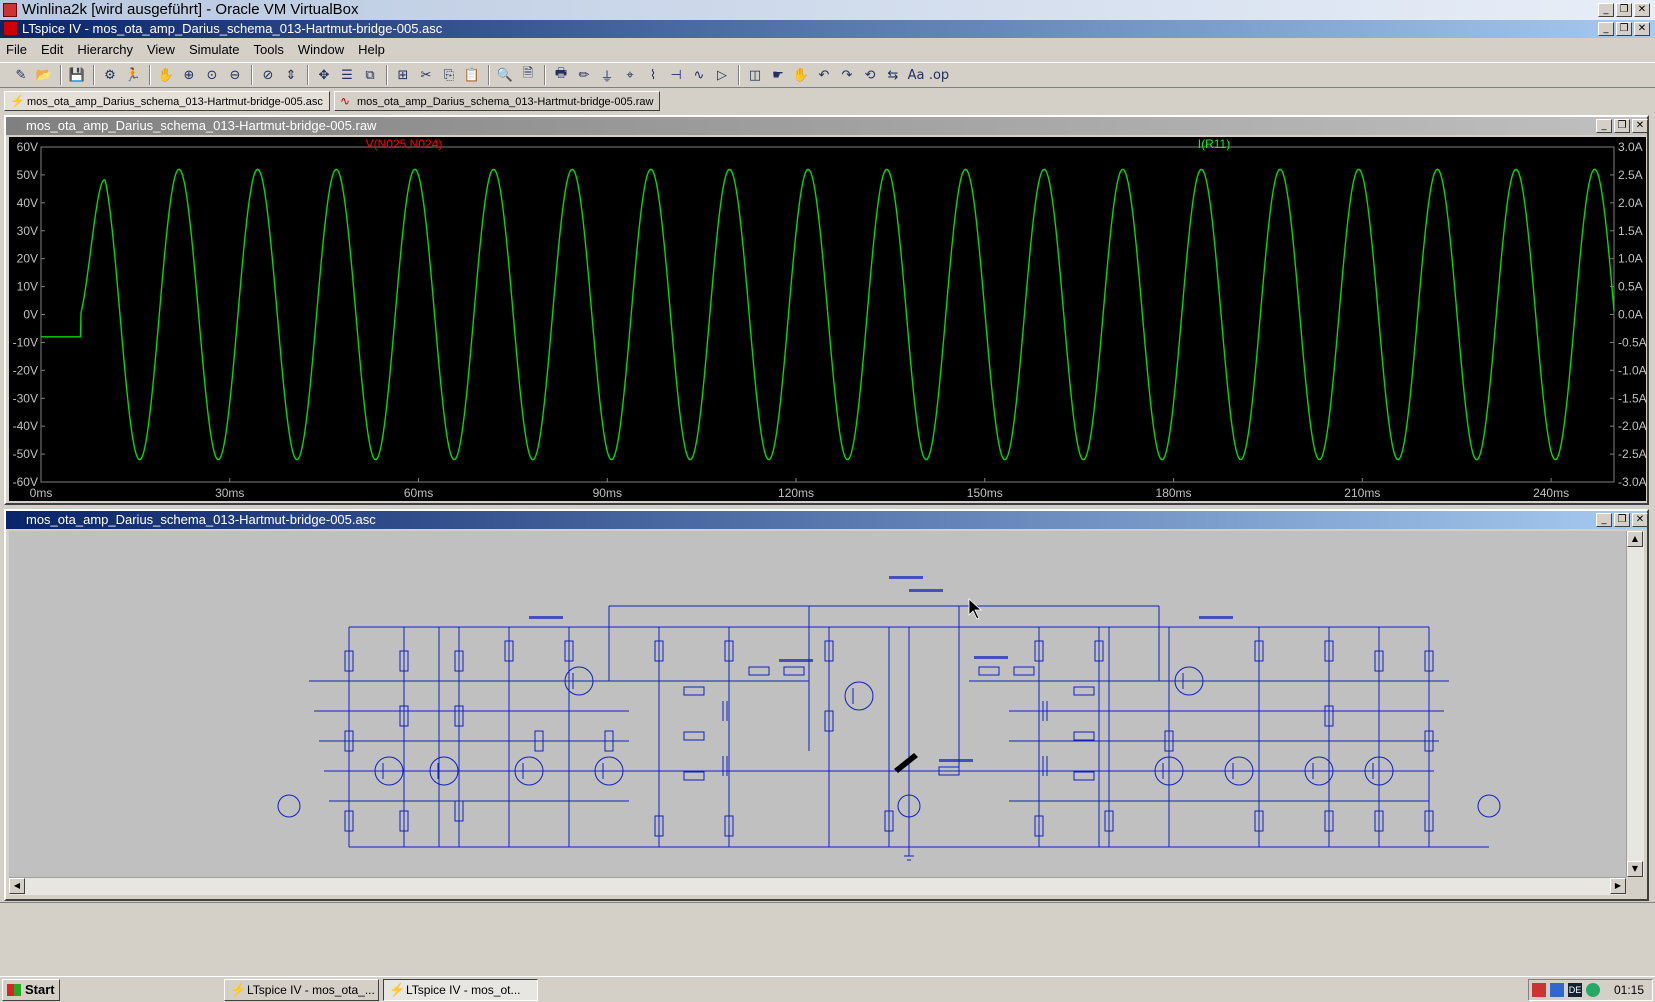 This screenshot has height=1002, width=1655. I want to click on start-button: Start, so click(31, 989).